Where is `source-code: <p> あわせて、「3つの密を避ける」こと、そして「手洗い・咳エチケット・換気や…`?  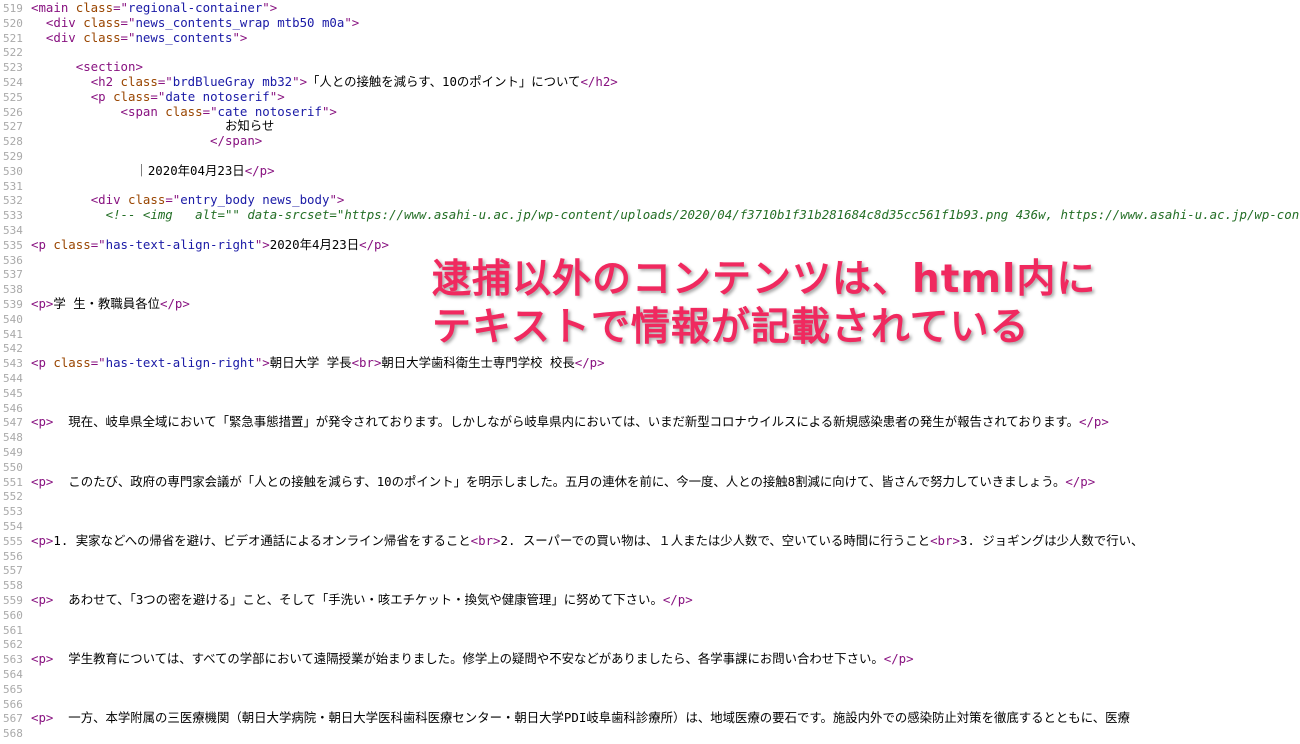 source-code: <p> あわせて、「3つの密を避ける」こと、そして「手洗い・咳エチケット・換気や… is located at coordinates (362, 599).